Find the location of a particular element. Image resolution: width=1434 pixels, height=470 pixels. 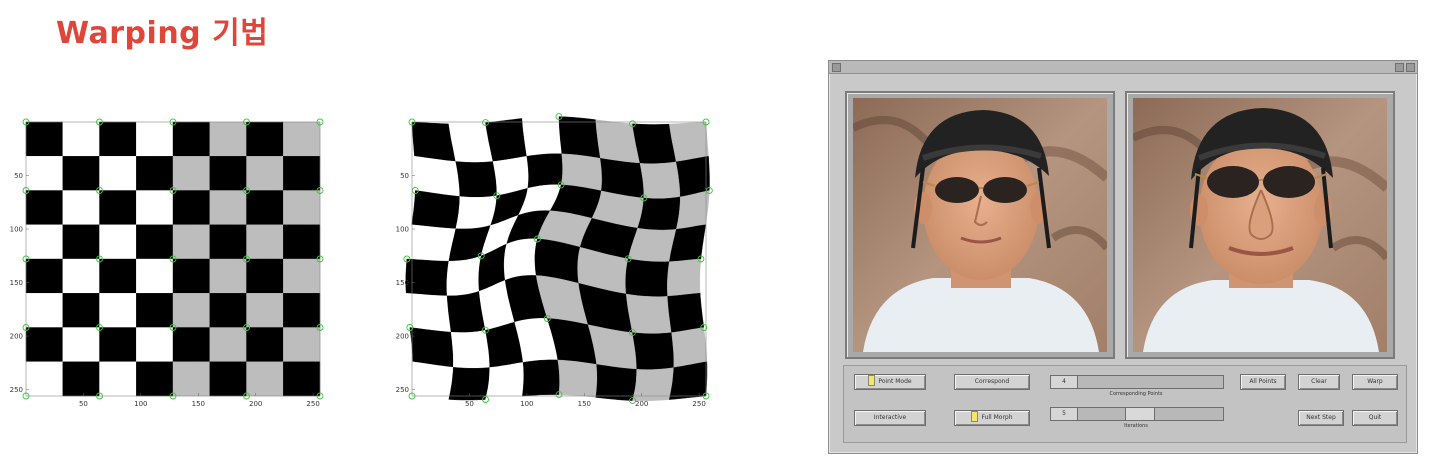

quit-label: Quit is located at coordinates (1375, 417).